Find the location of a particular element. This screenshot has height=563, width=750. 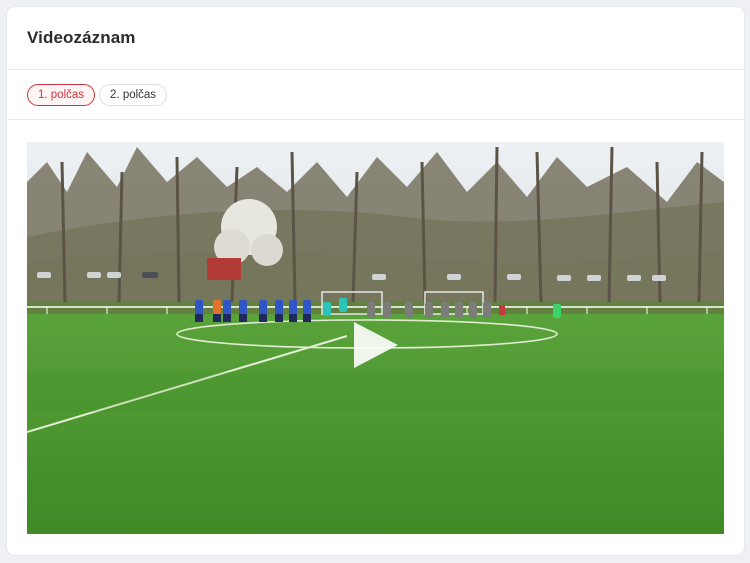

section-title: Videozáznam is located at coordinates (81, 37).